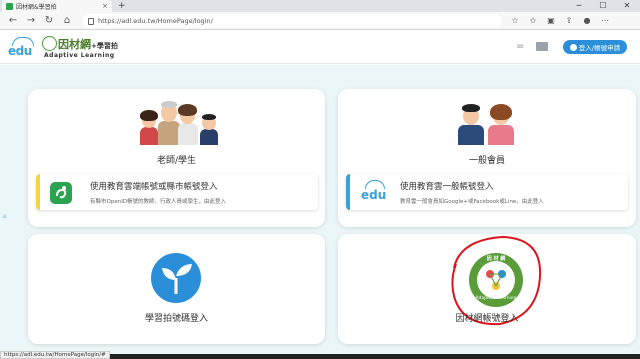 The height and width of the screenshot is (359, 640). What do you see at coordinates (487, 289) in the screenshot?
I see `adl-account-login-card: 因 材 網 Adaptive Learning 因材網帳號登入` at bounding box center [487, 289].